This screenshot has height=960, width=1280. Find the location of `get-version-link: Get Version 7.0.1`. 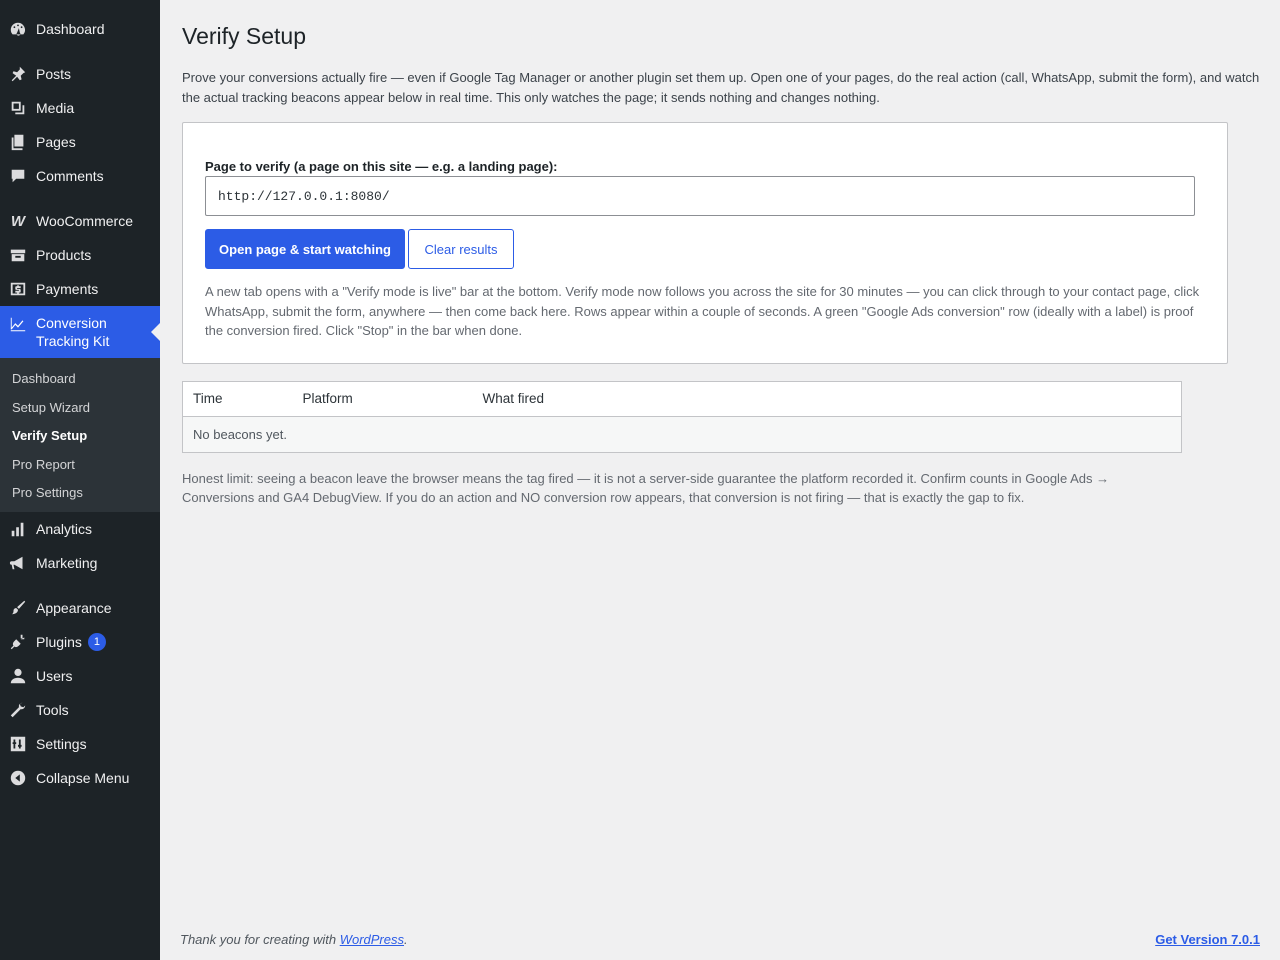

get-version-link: Get Version 7.0.1 is located at coordinates (1207, 939).